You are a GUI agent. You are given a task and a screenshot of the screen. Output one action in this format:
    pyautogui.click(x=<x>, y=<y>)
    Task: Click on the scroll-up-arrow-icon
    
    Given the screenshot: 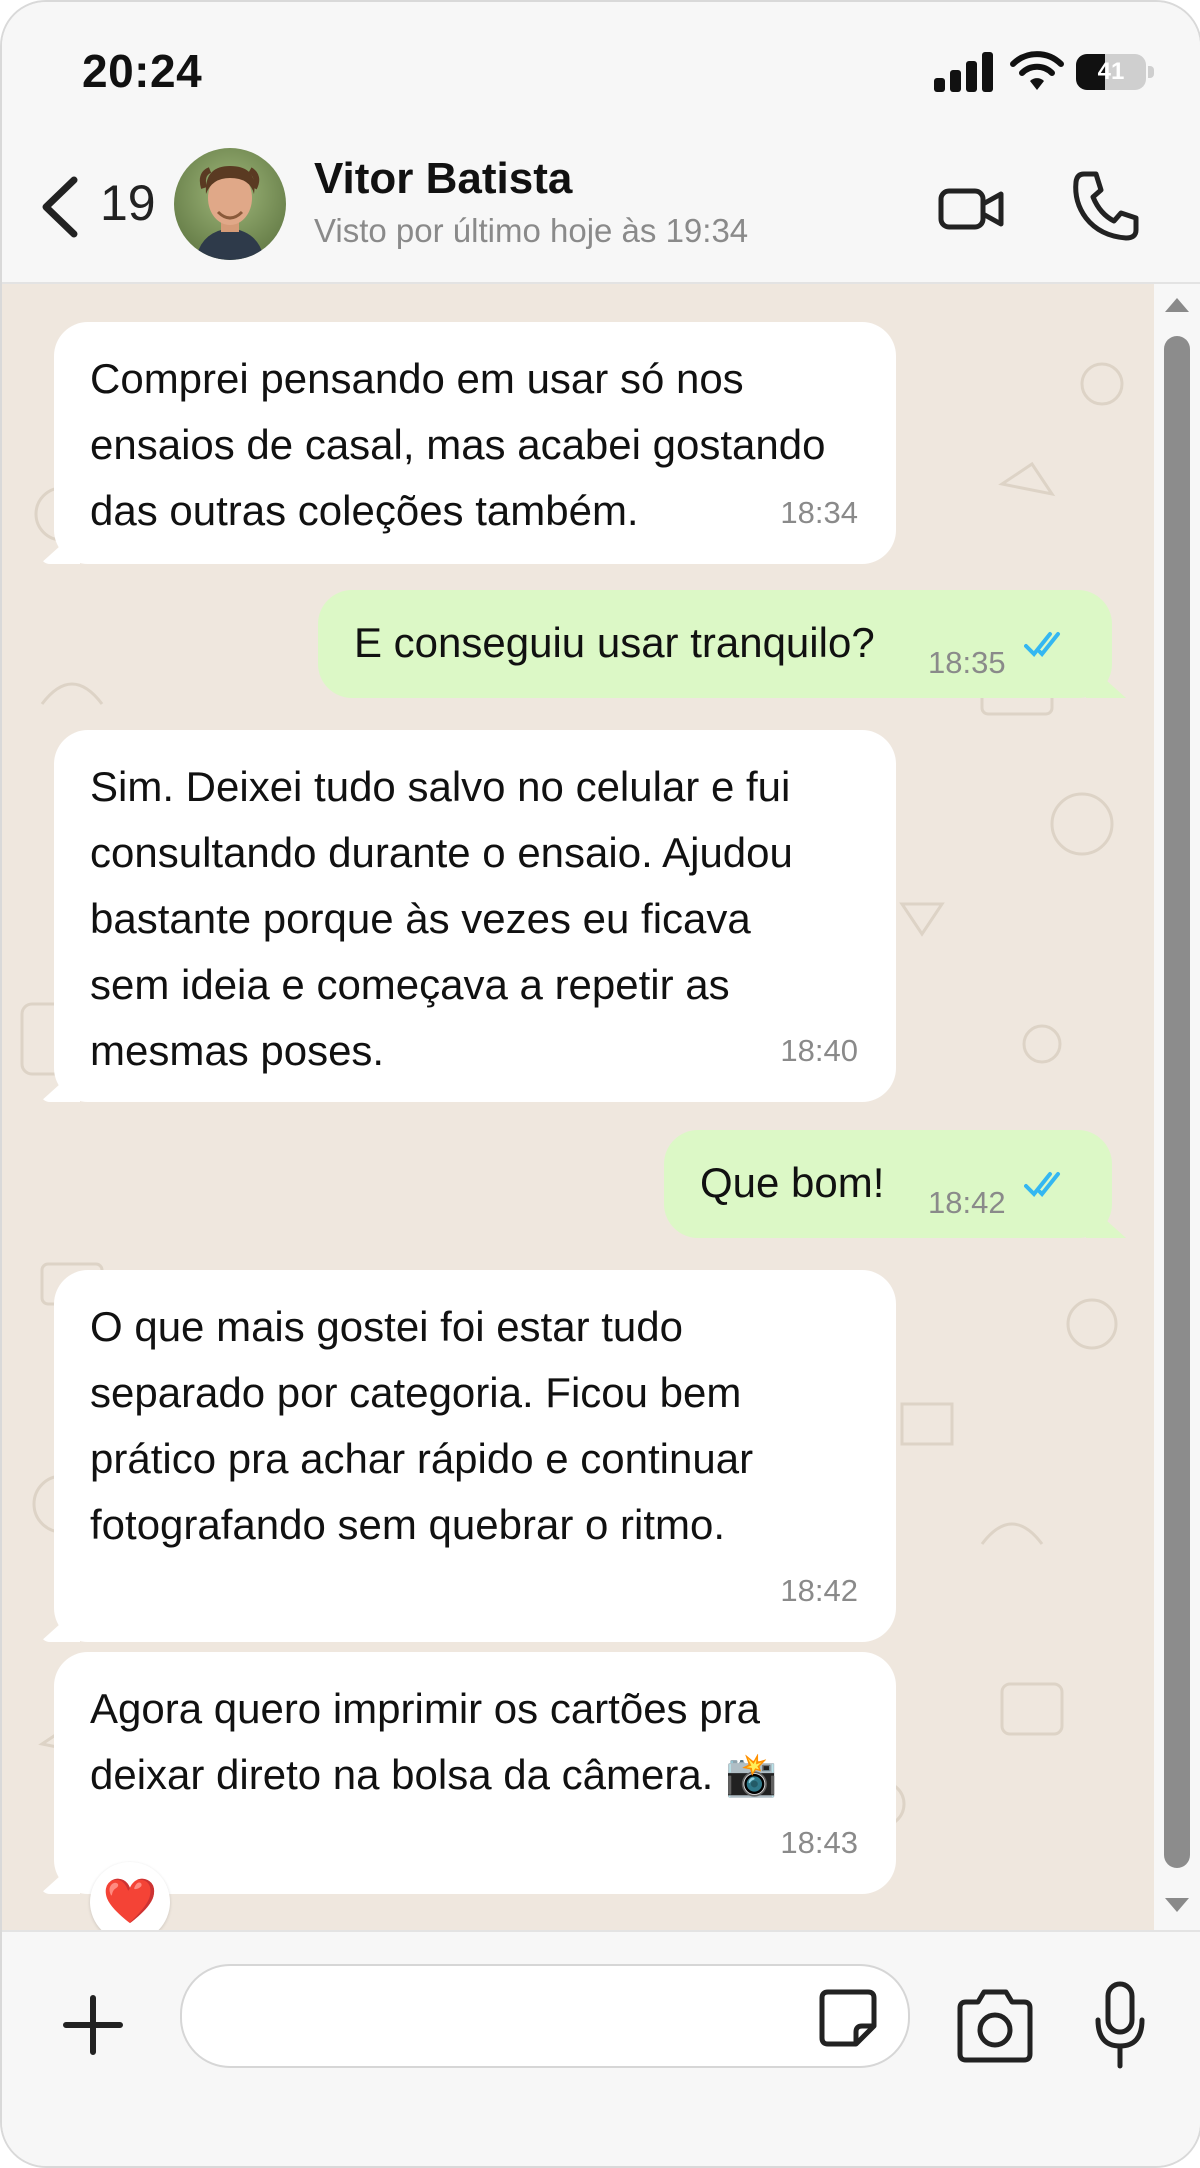 What is the action you would take?
    pyautogui.click(x=1177, y=305)
    